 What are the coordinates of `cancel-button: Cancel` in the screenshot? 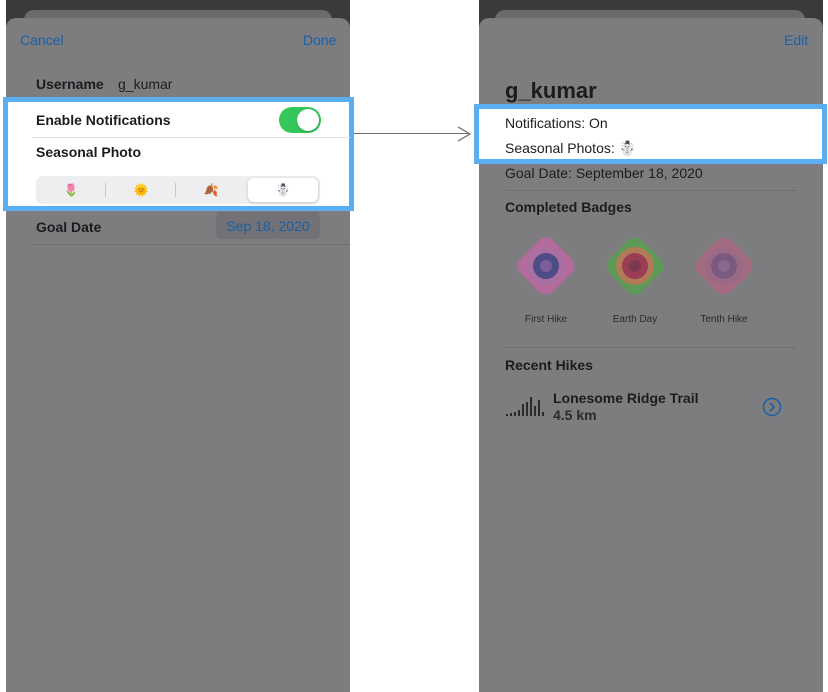 It's located at (42, 40).